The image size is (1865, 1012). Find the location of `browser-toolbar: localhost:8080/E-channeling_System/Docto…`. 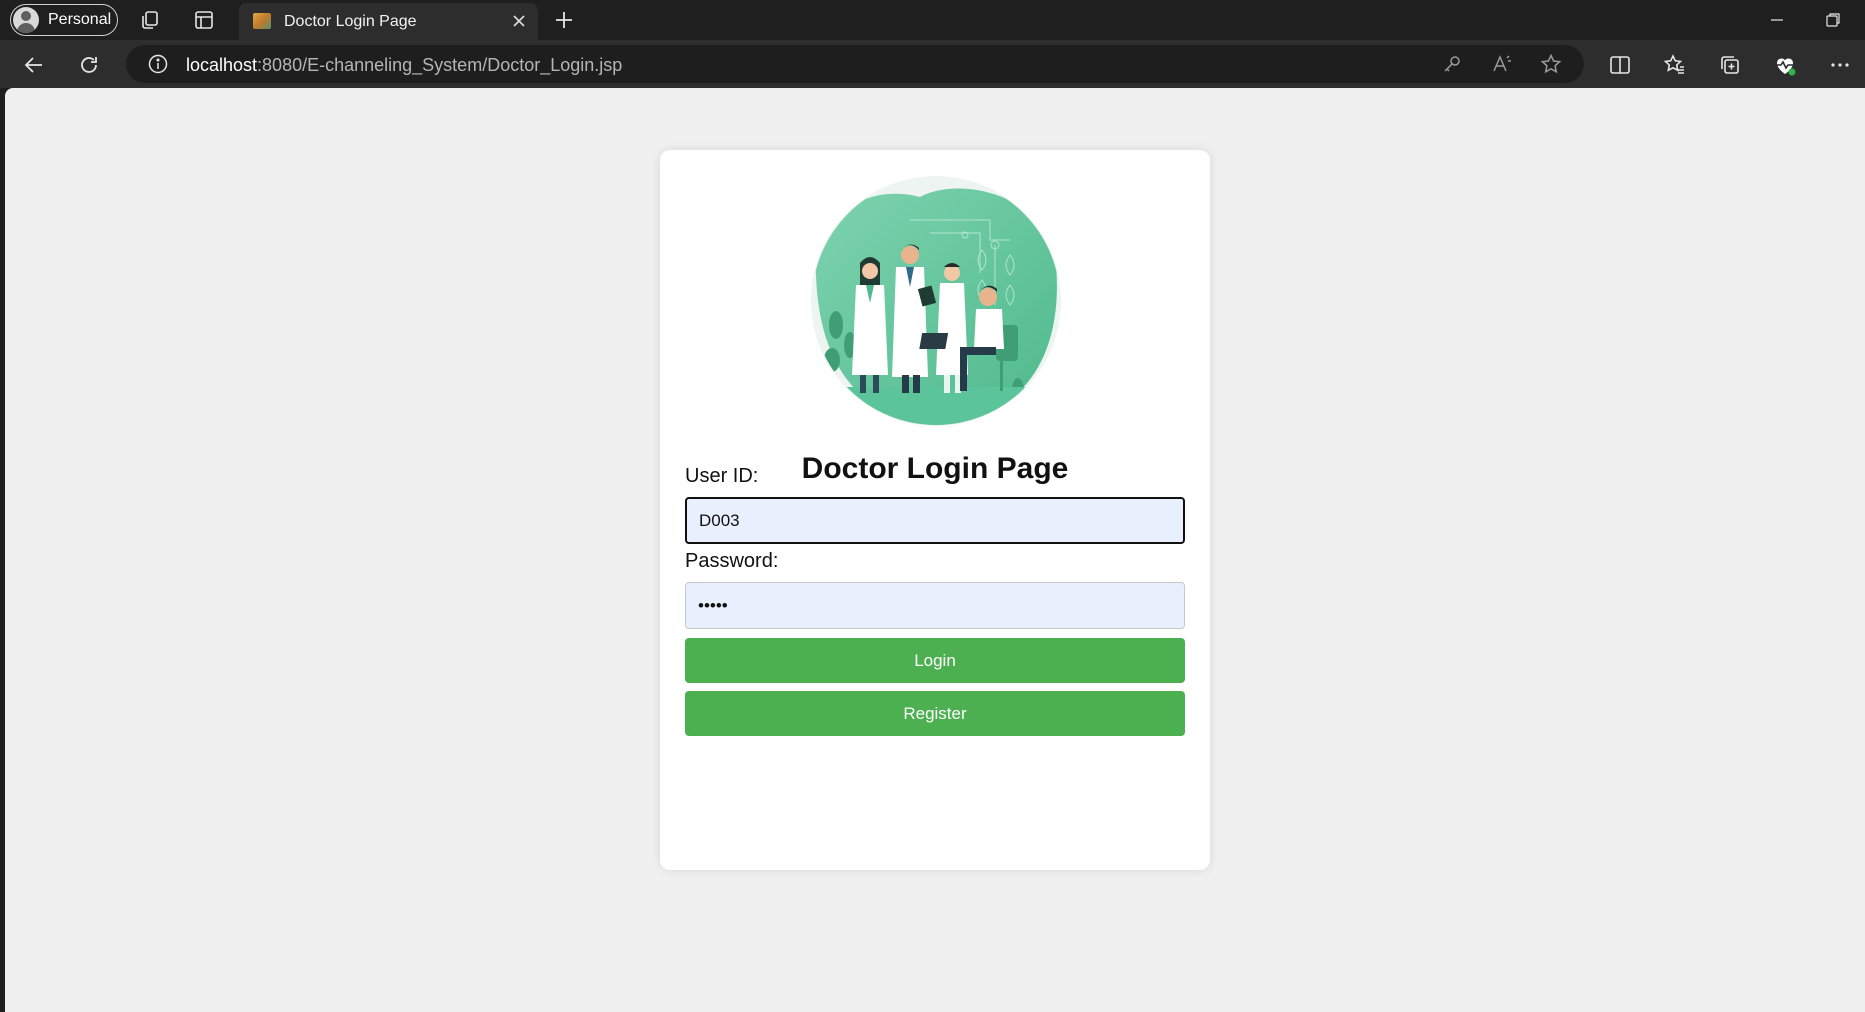

browser-toolbar: localhost:8080/E-channeling_System/Docto… is located at coordinates (932, 64).